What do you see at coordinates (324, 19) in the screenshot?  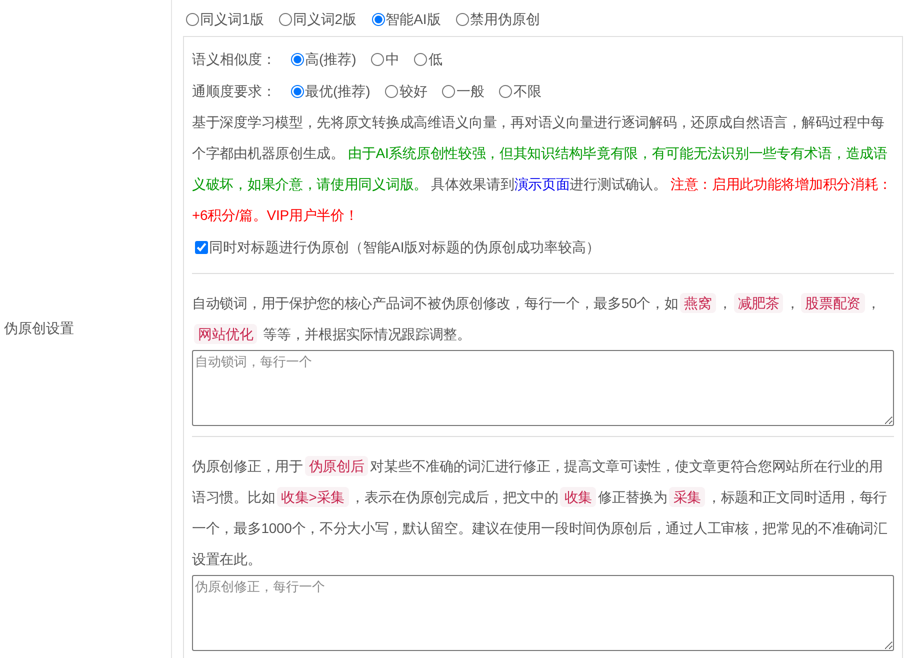 I see `option-label: 同义词2版` at bounding box center [324, 19].